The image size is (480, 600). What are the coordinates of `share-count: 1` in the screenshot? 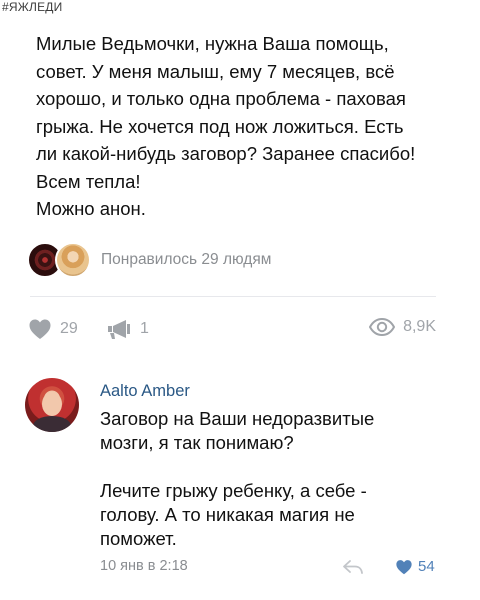 It's located at (144, 328).